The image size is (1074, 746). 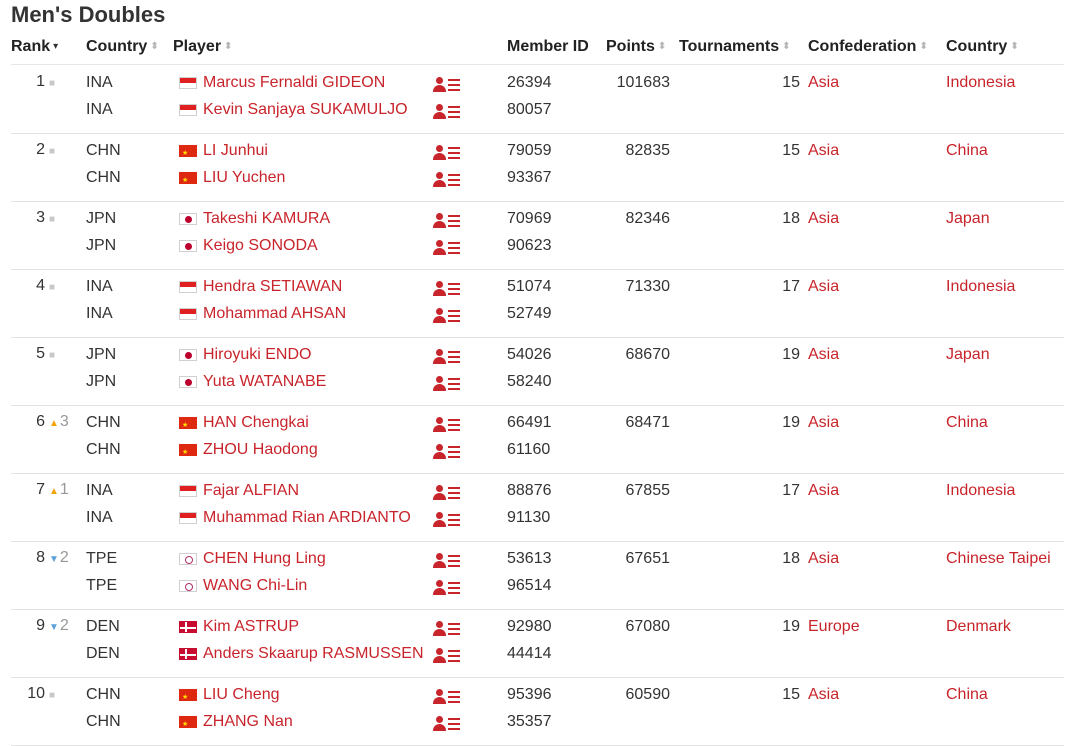 What do you see at coordinates (40, 557) in the screenshot?
I see `rank-number: 8` at bounding box center [40, 557].